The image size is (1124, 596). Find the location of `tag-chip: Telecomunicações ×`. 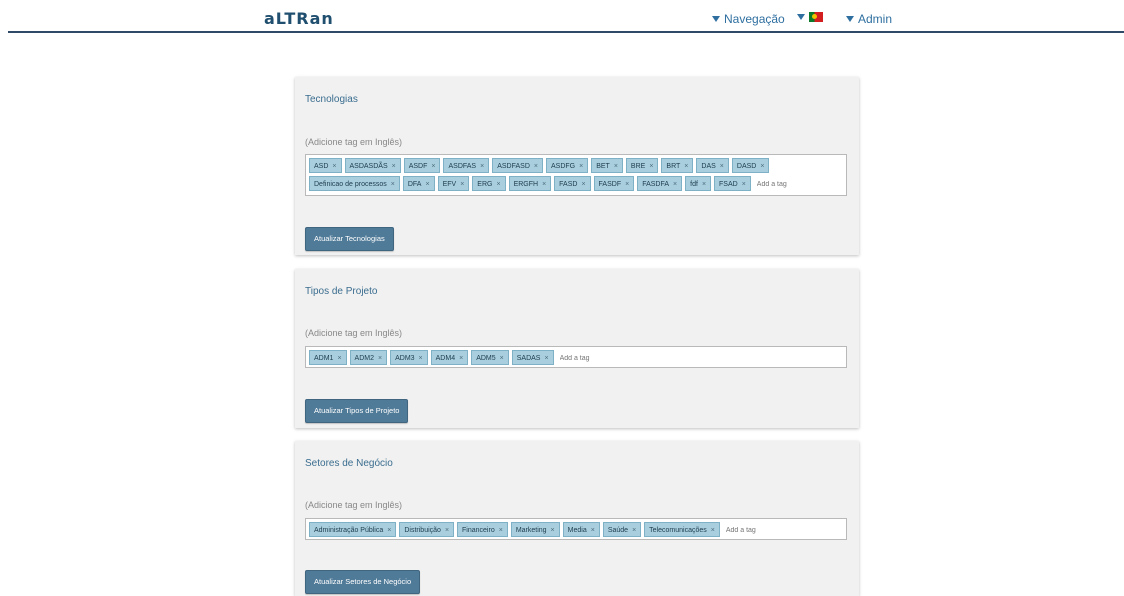

tag-chip: Telecomunicações × is located at coordinates (682, 529).